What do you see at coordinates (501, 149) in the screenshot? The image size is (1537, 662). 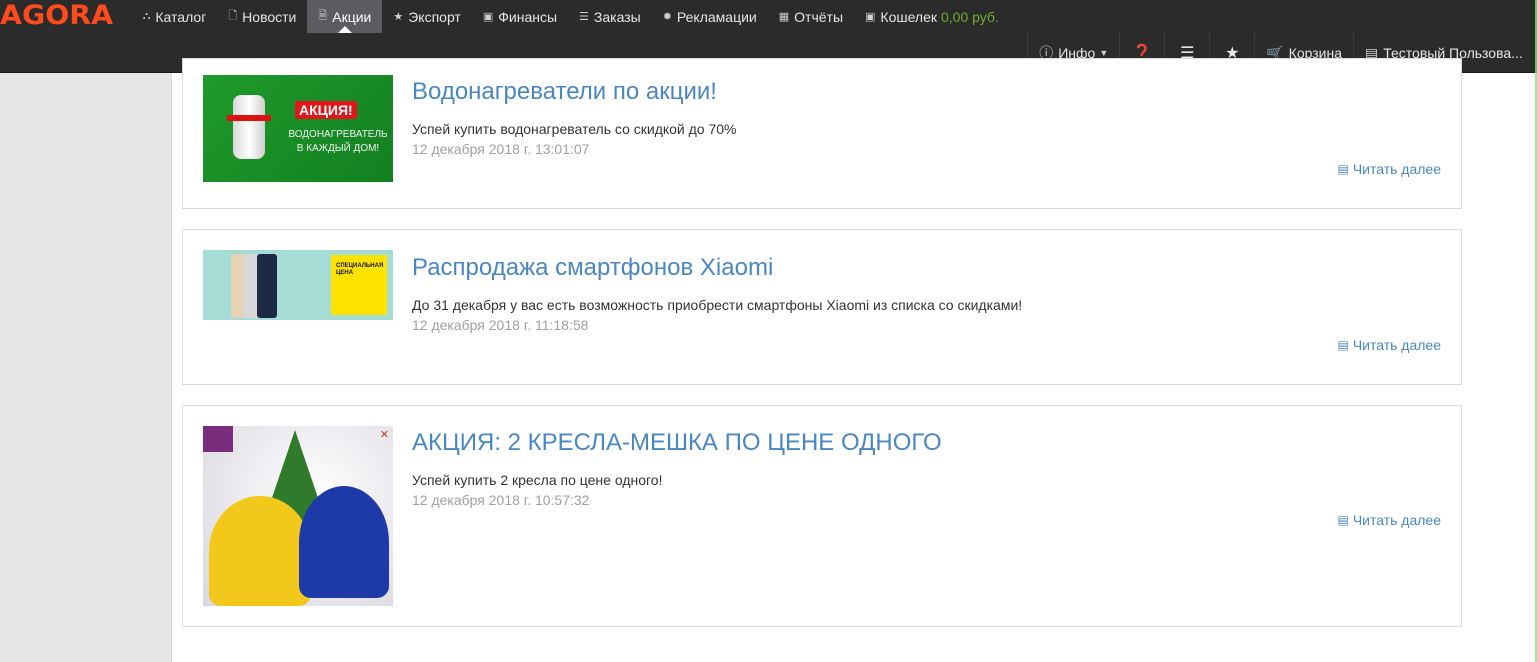 I see `promo-date: 12 декабря 2018 г. 13:01:07` at bounding box center [501, 149].